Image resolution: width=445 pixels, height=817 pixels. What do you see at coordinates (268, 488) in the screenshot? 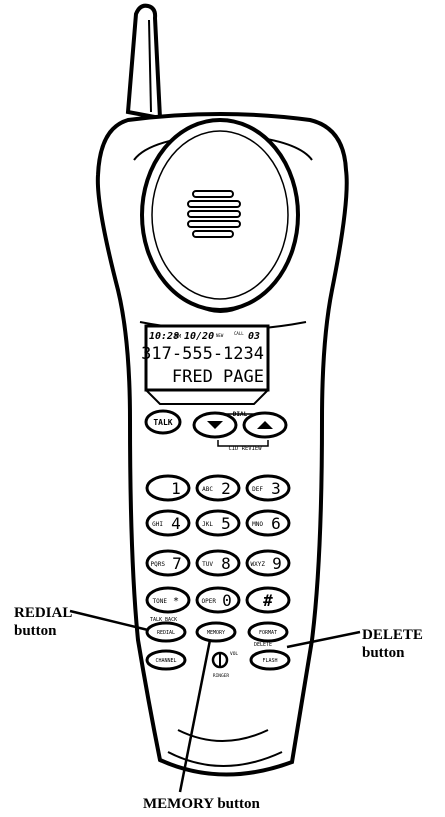
I see `key-3: DEF 3` at bounding box center [268, 488].